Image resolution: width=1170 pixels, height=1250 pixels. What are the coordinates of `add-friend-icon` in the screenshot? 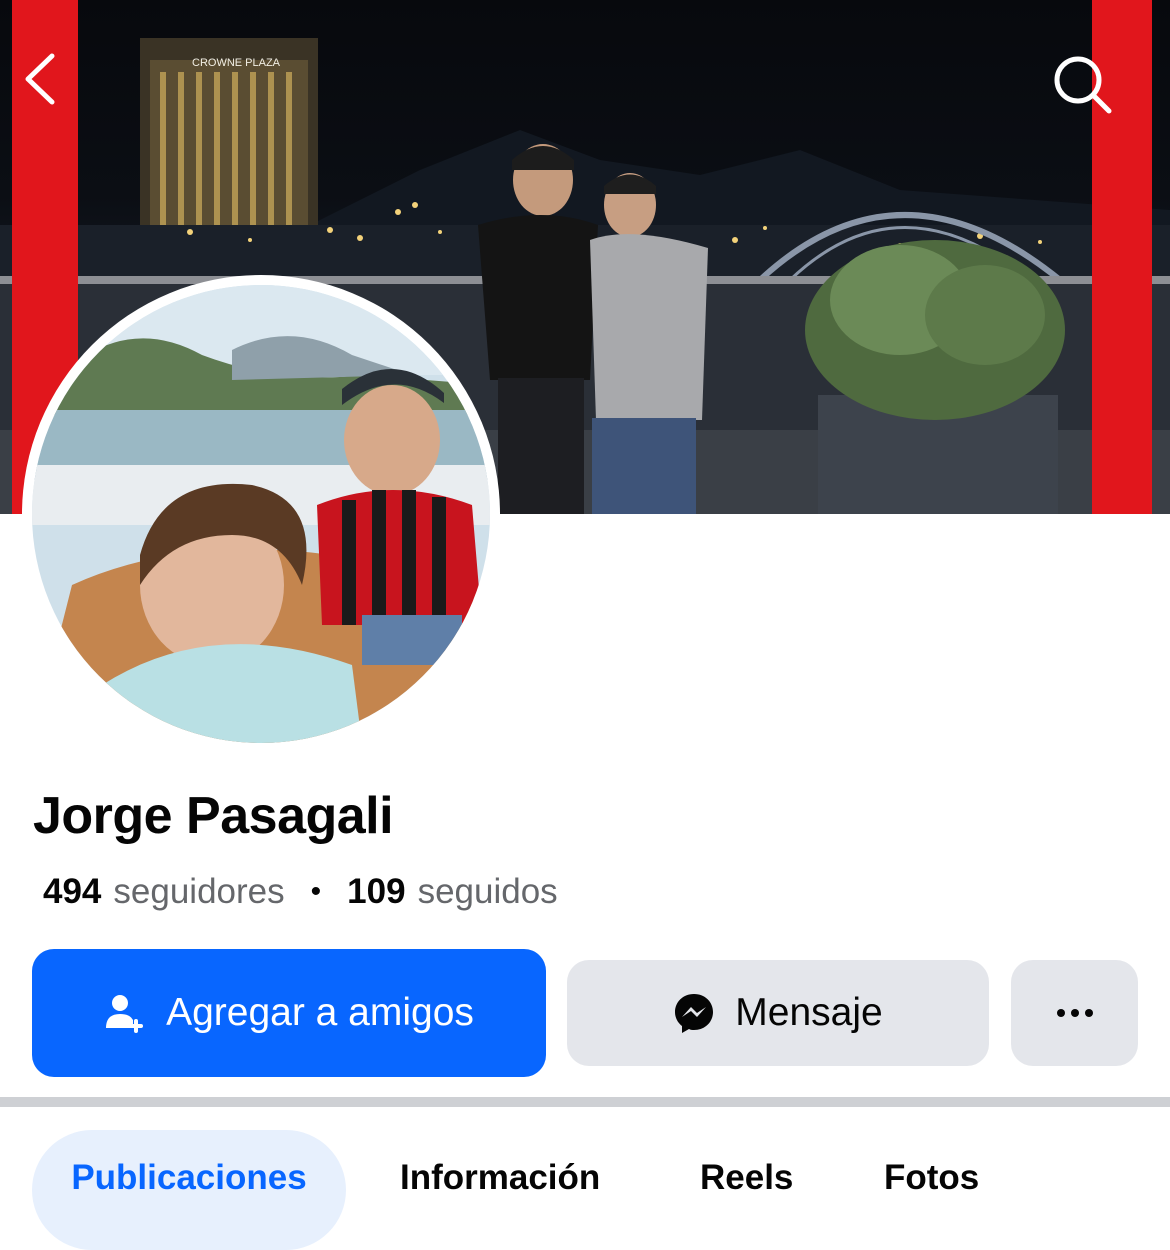 It's located at (125, 1013).